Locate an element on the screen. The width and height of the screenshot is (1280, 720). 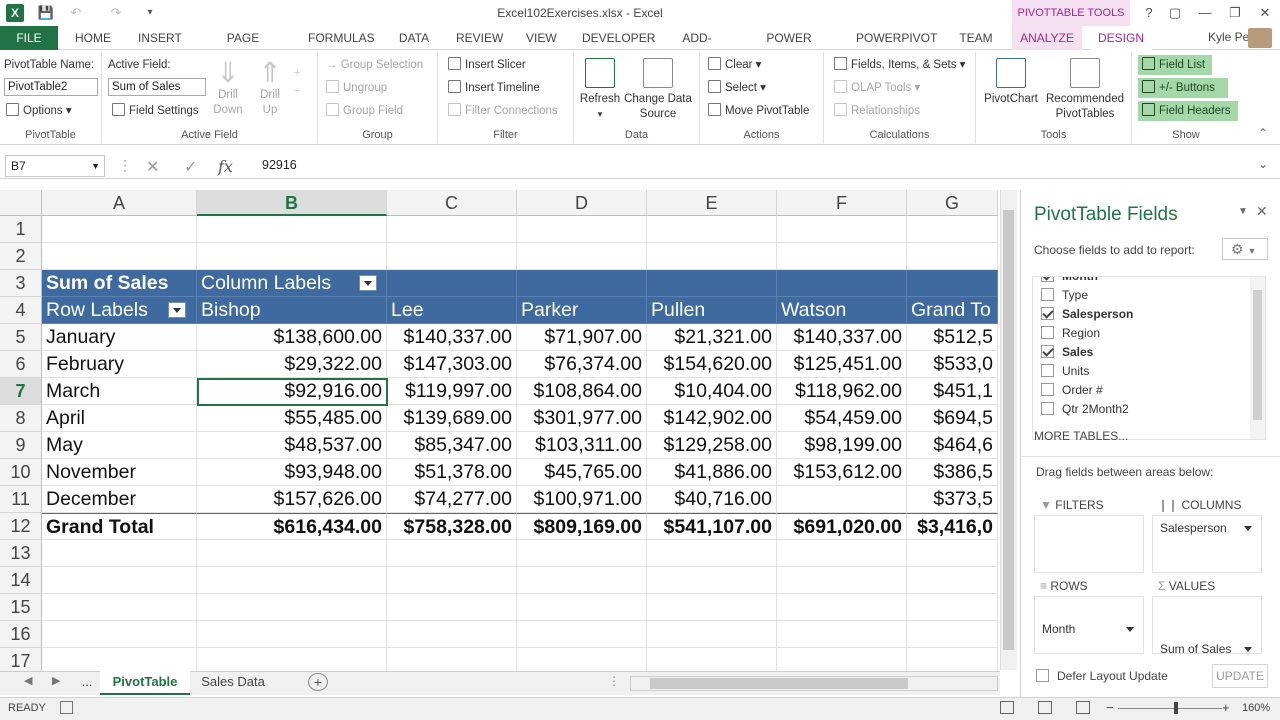
relationships-button: Relationships is located at coordinates (877, 111).